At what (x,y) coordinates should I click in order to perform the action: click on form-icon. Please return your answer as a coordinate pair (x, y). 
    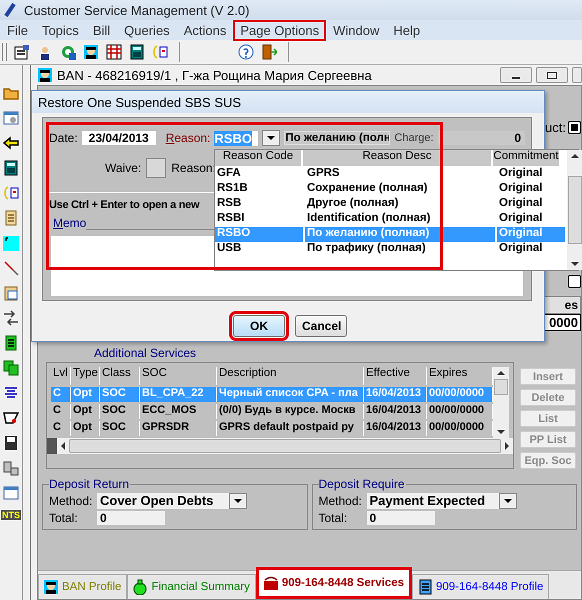
    Looking at the image, I should click on (22, 52).